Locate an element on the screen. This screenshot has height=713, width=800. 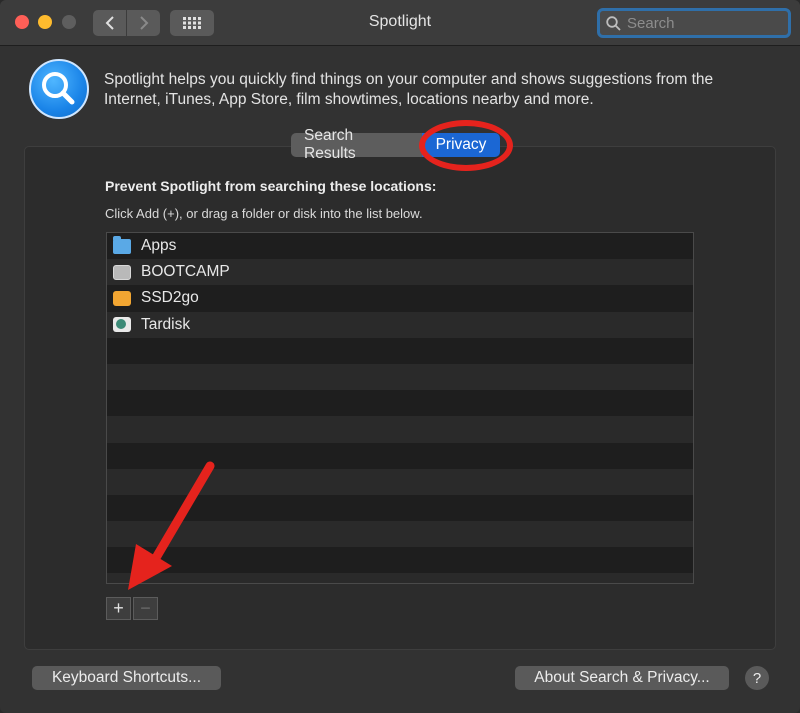
location-name: BOOTCAMP is located at coordinates (185, 272).